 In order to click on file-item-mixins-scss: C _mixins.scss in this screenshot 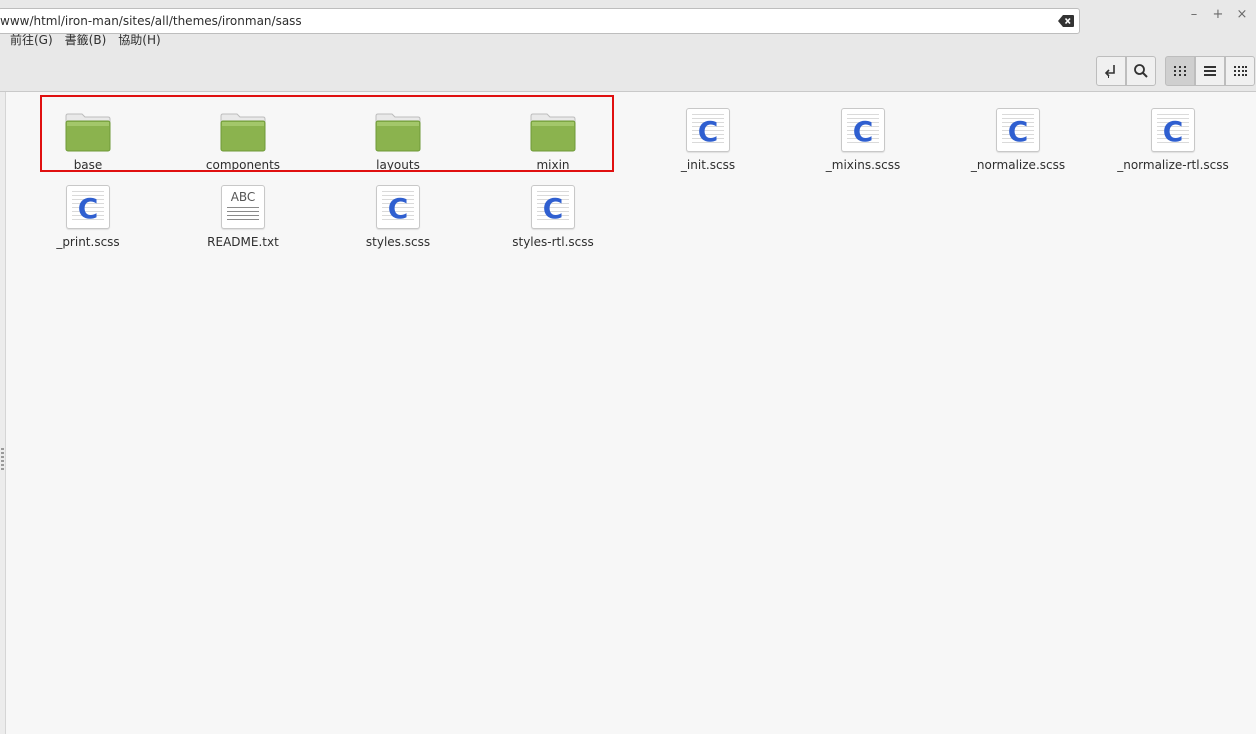, I will do `click(863, 140)`.